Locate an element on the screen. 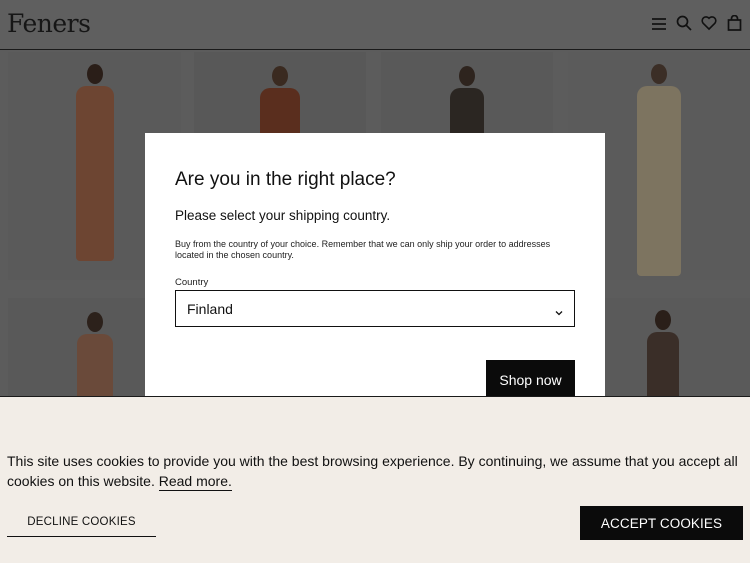 This screenshot has width=750, height=563. site-header: Feners is located at coordinates (375, 25).